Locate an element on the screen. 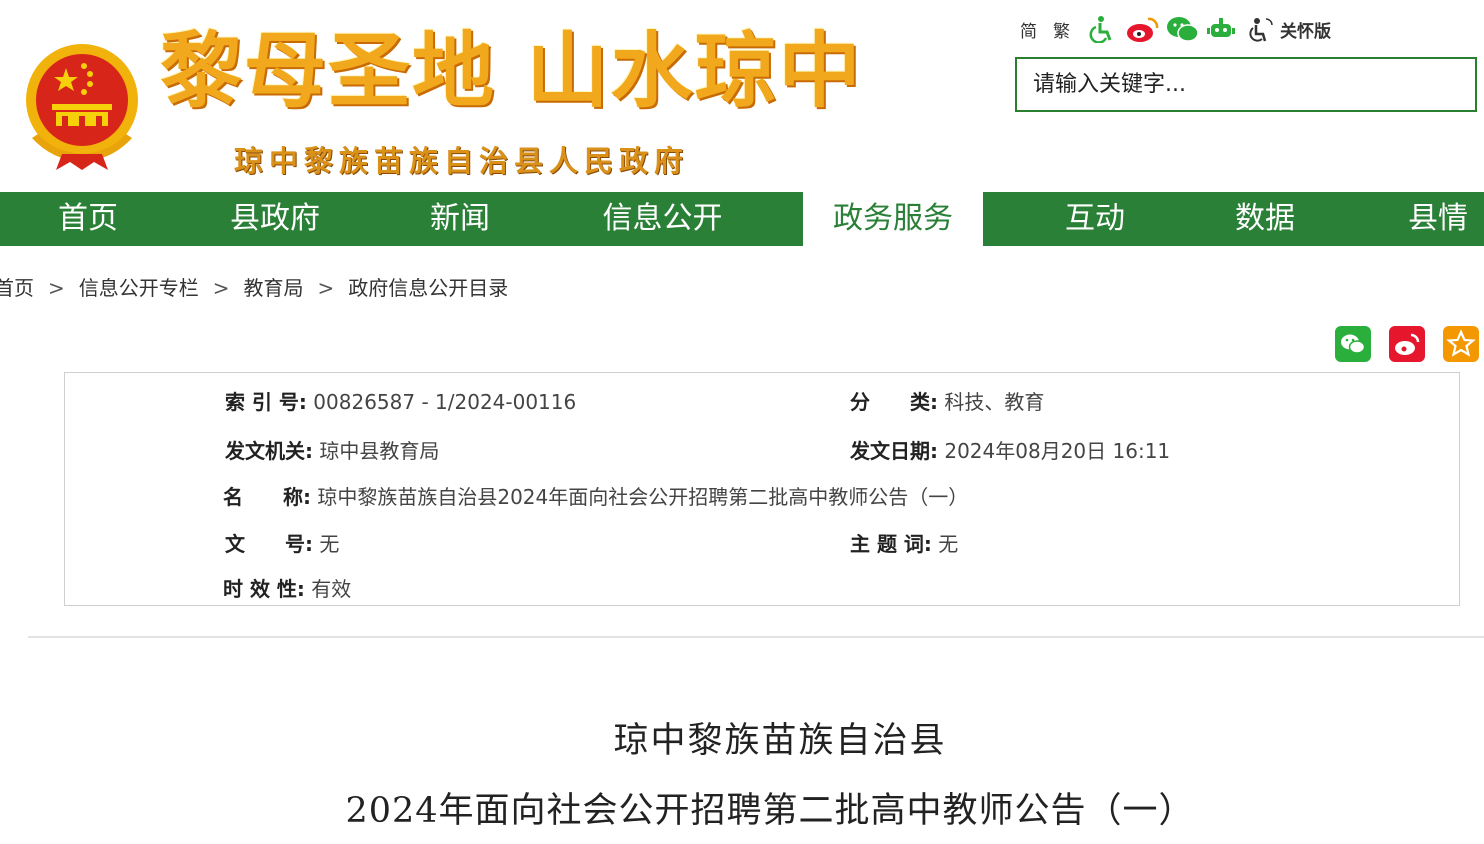 The height and width of the screenshot is (844, 1484). nav-item-news: 新闻 is located at coordinates (460, 219).